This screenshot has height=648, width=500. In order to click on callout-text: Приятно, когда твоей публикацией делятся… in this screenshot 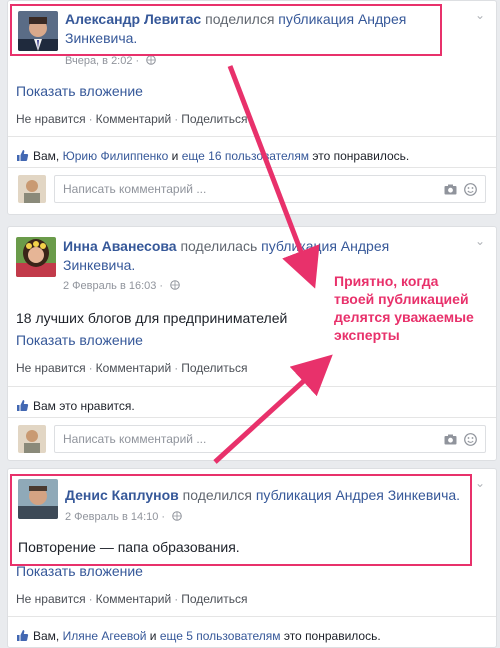, I will do `click(417, 308)`.